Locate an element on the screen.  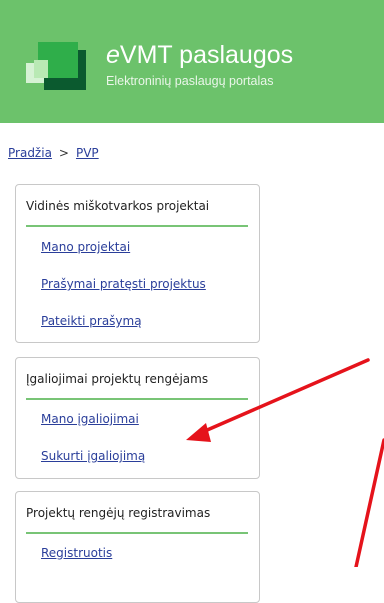
link-my-authorizations: Mano įgaliojimai is located at coordinates (90, 419).